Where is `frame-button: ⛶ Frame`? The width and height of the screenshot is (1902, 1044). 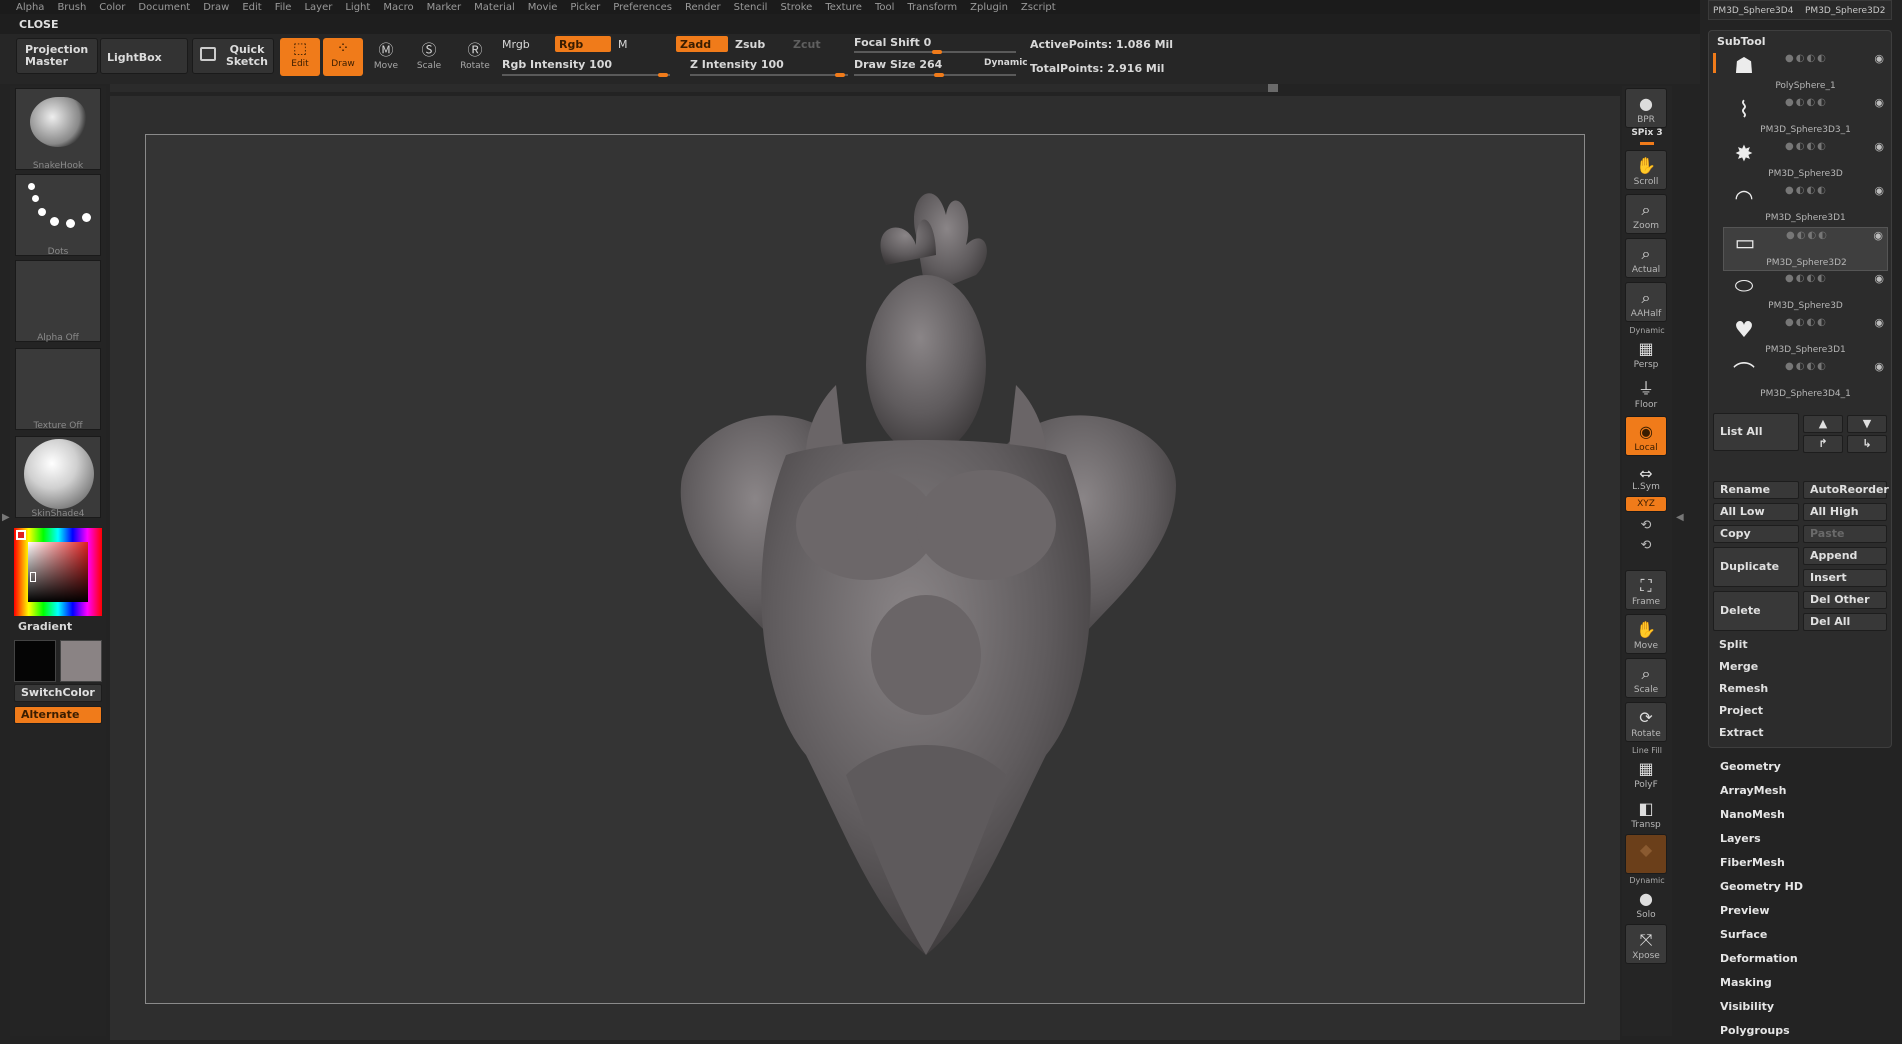 frame-button: ⛶ Frame is located at coordinates (1646, 590).